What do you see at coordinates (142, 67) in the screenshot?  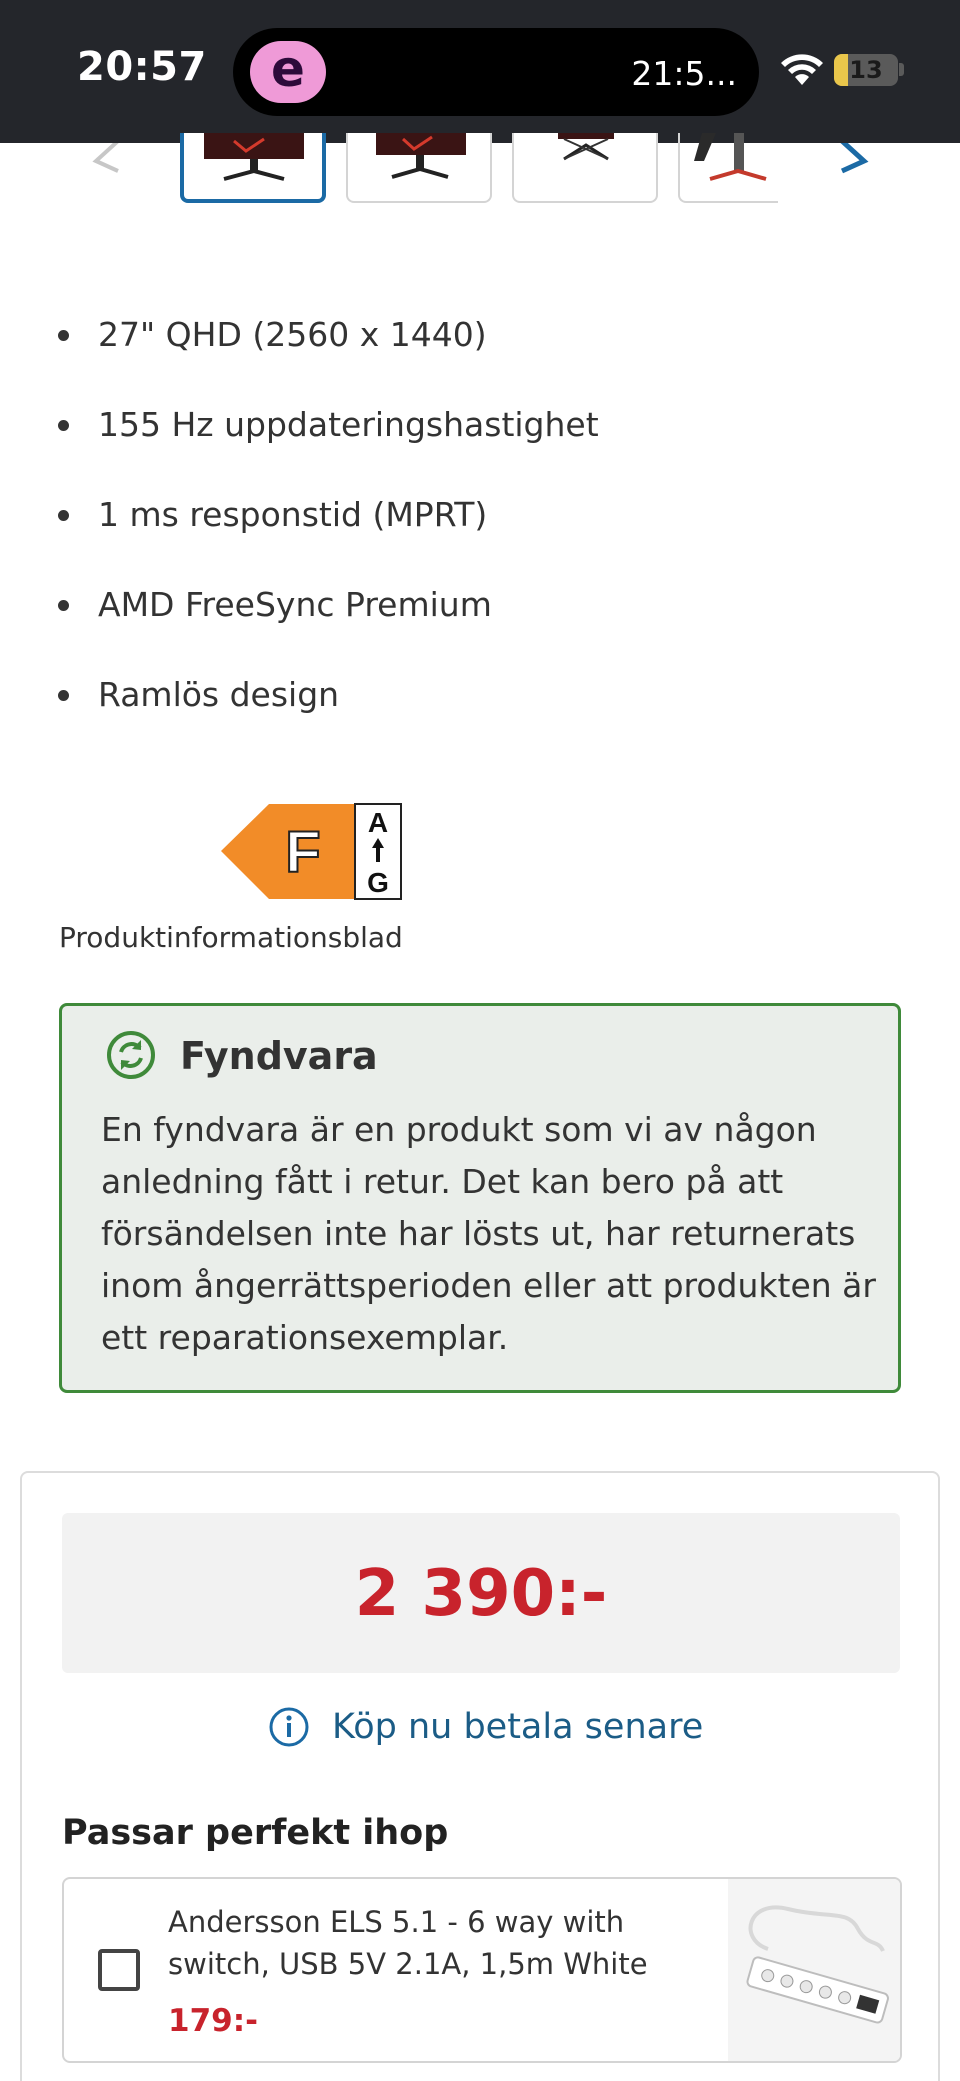 I see `status-time: 20:57` at bounding box center [142, 67].